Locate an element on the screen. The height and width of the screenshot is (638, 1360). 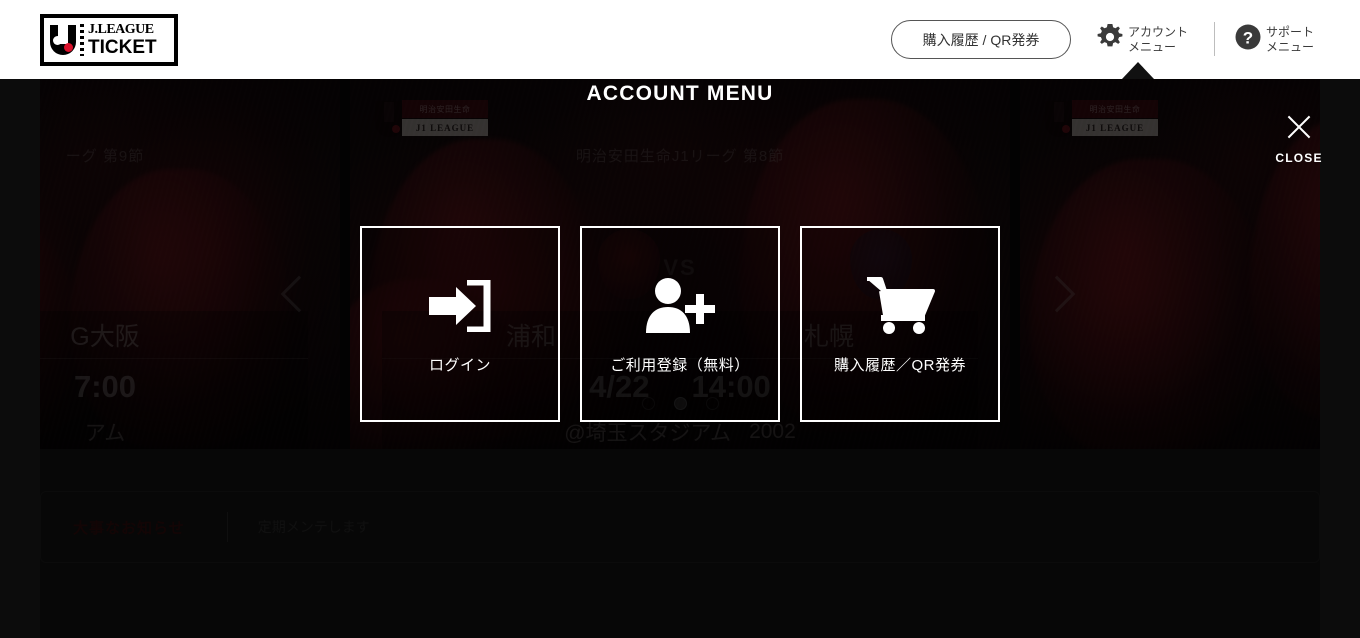
close-overlay-button: CLOSE is located at coordinates (1299, 140).